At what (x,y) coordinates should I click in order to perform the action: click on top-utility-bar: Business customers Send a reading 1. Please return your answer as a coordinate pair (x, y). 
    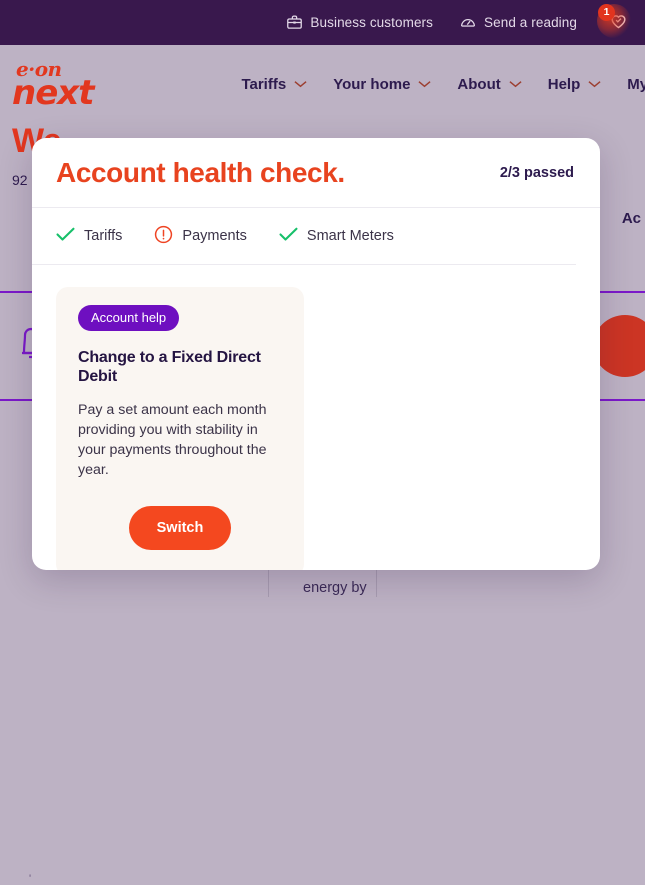
    Looking at the image, I should click on (322, 22).